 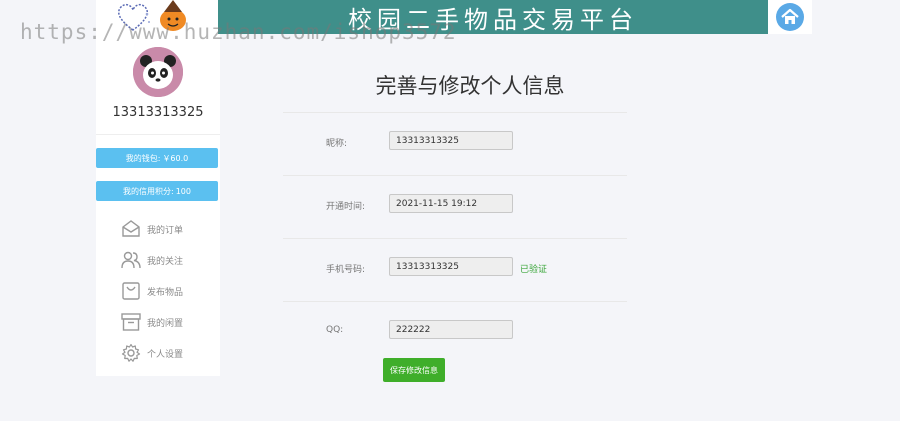 What do you see at coordinates (470, 86) in the screenshot?
I see `page-title: 完善与修改个人信息` at bounding box center [470, 86].